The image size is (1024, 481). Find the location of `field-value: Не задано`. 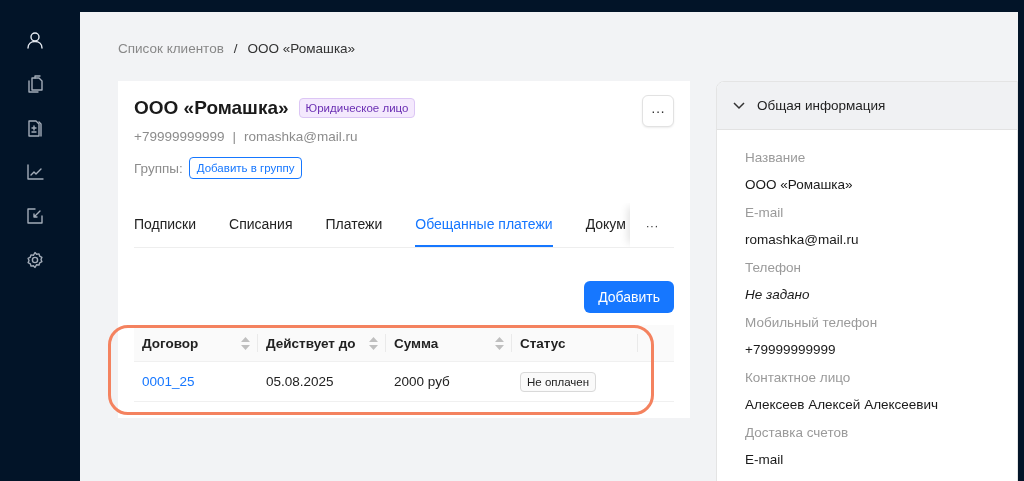

field-value: Не задано is located at coordinates (778, 295).